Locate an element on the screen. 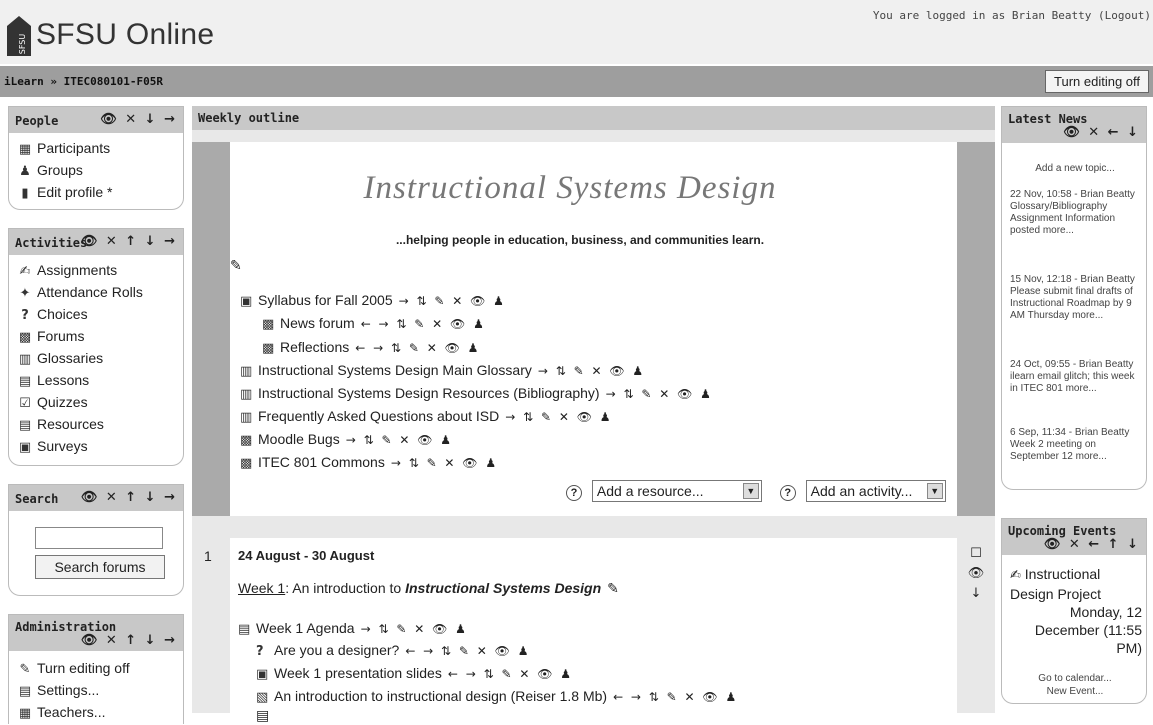 This screenshot has height=725, width=1153. assignment-icon: ✍ is located at coordinates (25, 271).